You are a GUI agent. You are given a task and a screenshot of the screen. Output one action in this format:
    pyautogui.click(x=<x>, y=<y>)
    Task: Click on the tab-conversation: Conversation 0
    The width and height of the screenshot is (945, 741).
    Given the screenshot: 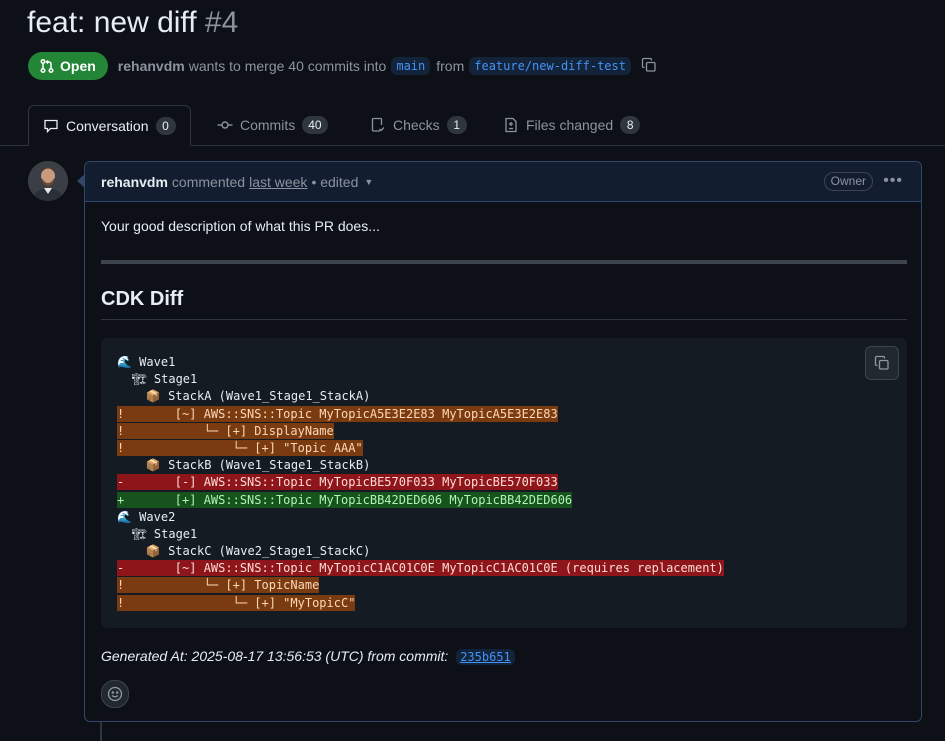 What is the action you would take?
    pyautogui.click(x=109, y=125)
    